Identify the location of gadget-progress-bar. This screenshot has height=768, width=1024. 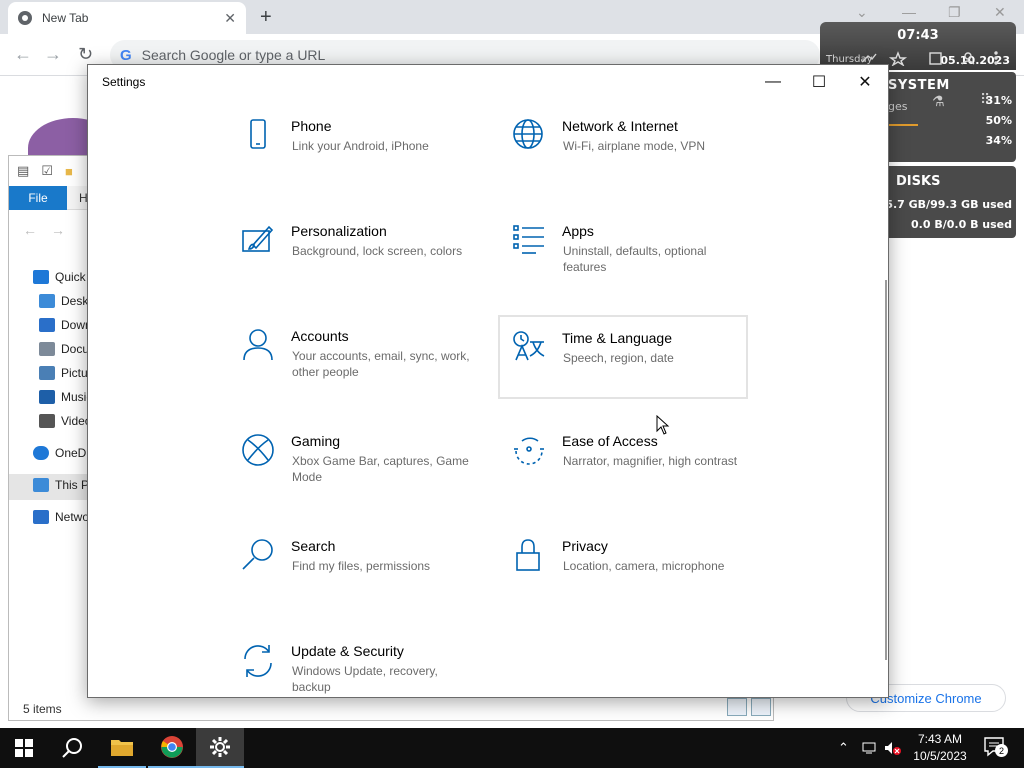
(903, 125).